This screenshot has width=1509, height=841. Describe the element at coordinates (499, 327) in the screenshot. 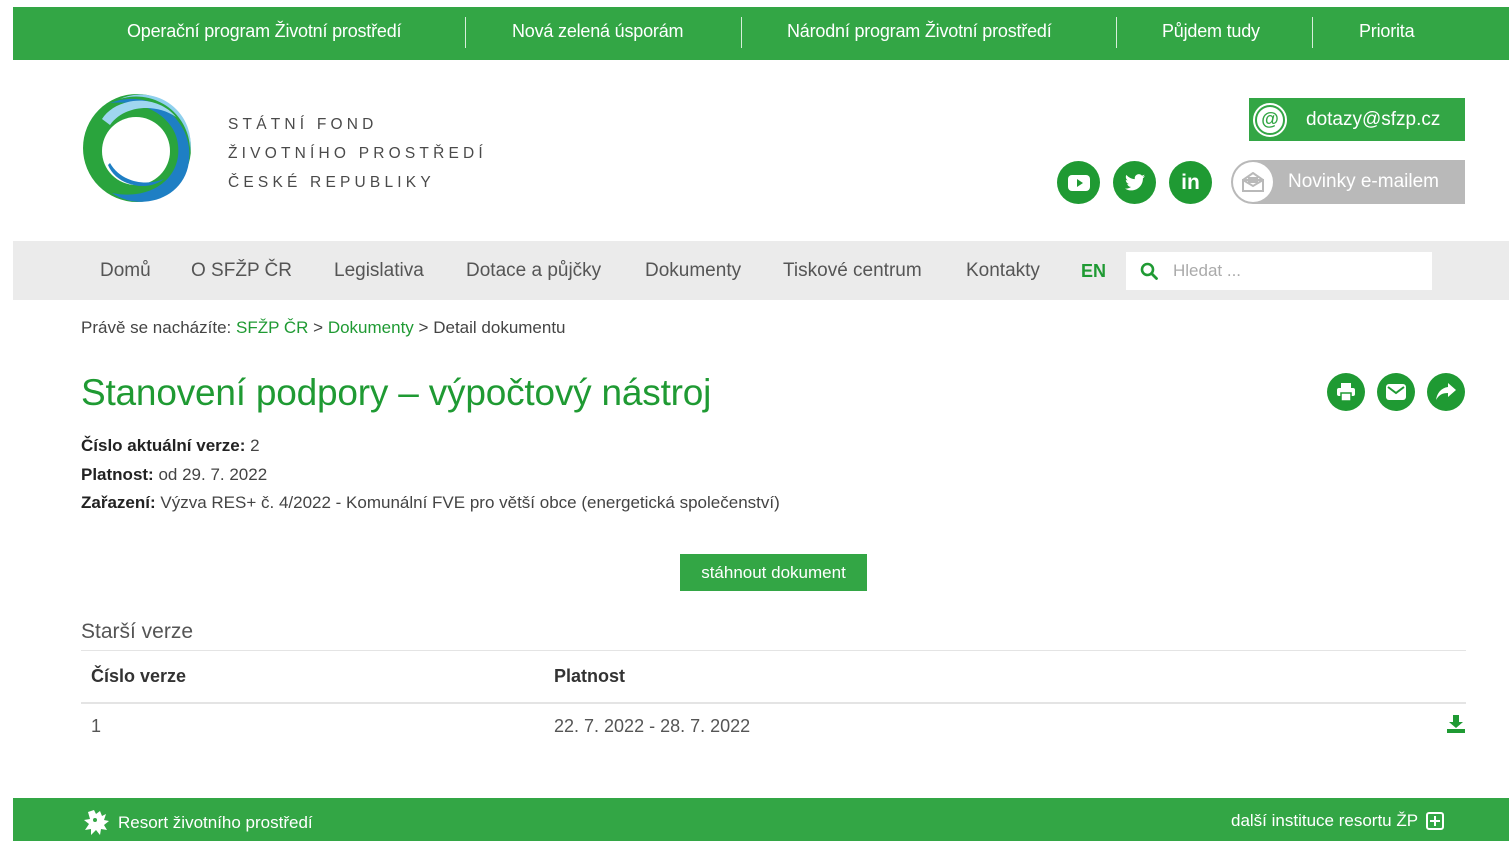

I see `breadcrumb-current: Detail dokumentu` at that location.